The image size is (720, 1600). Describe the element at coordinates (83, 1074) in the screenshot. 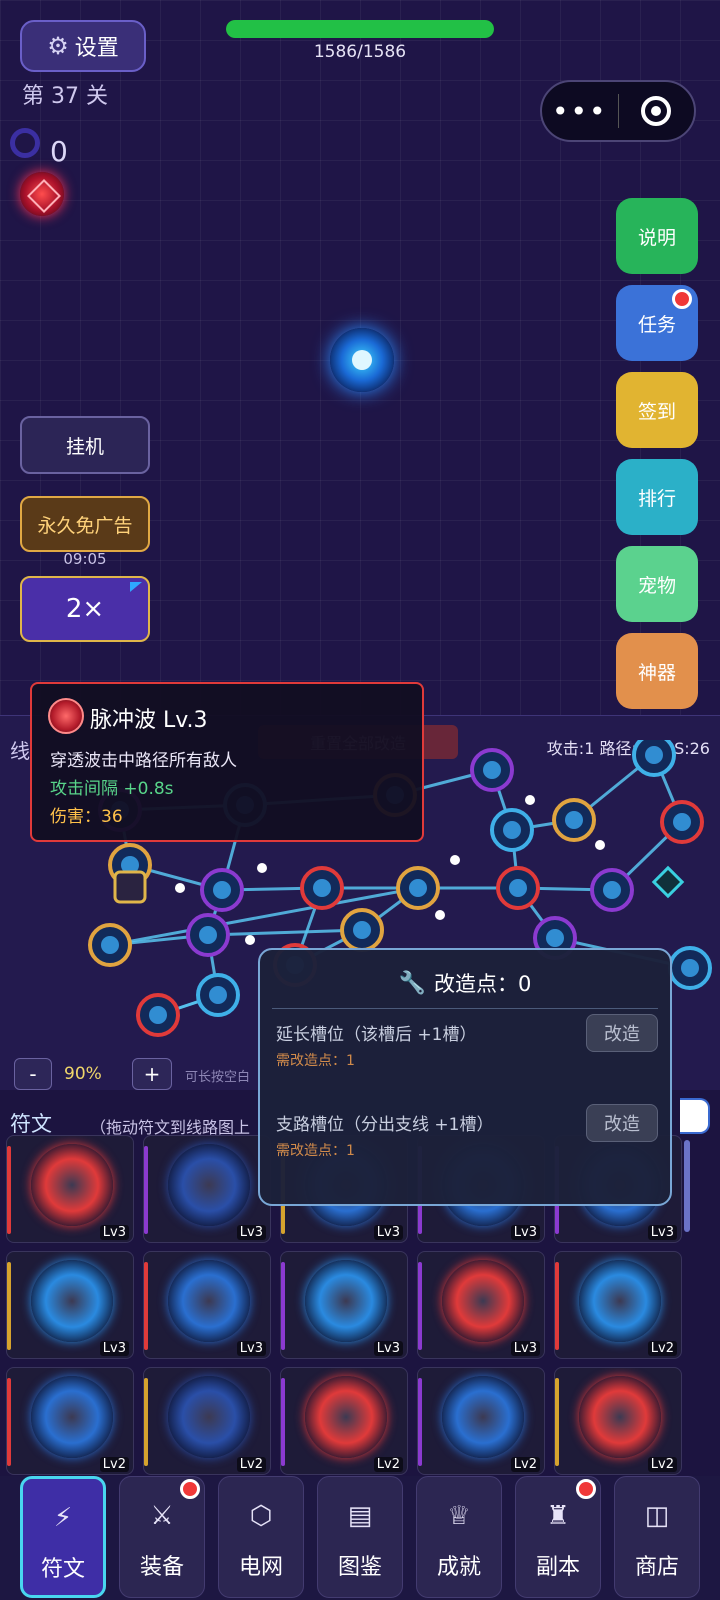

I see `zoom-level: 90%` at that location.